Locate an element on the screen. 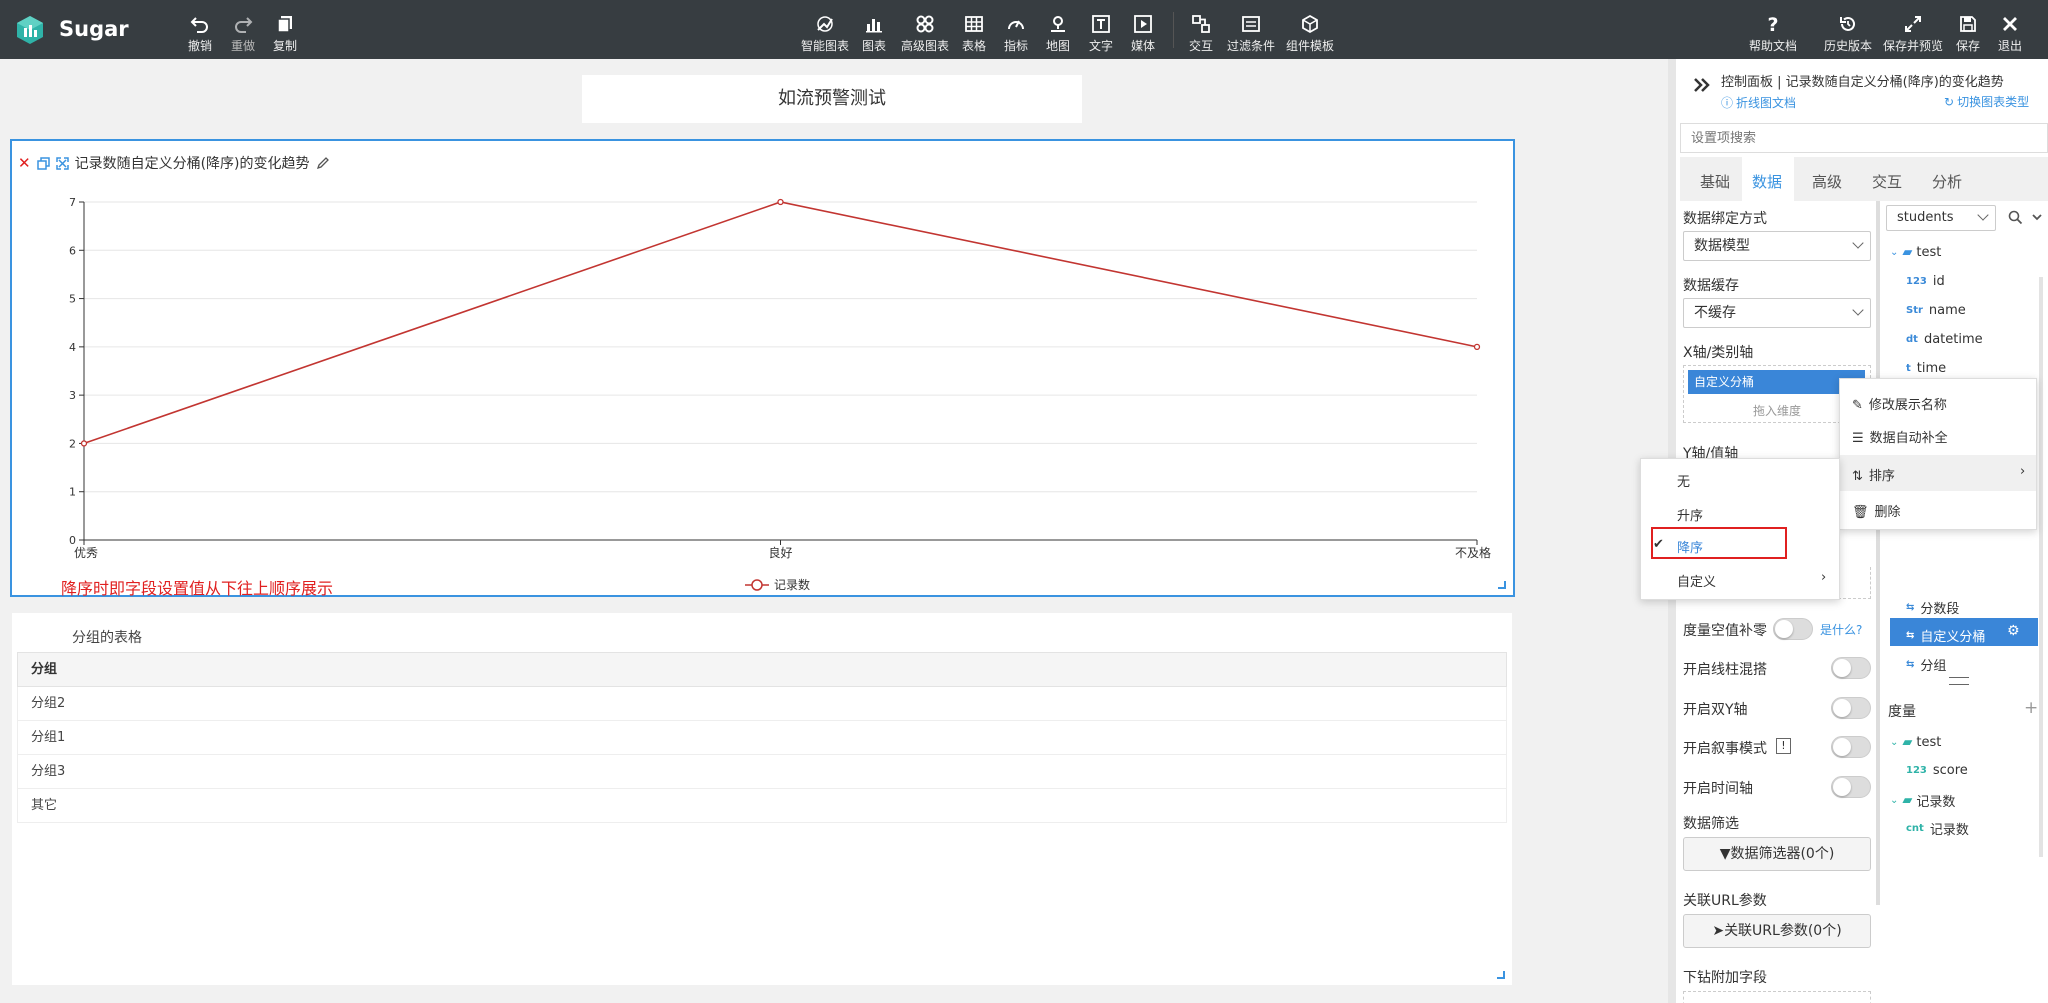 The image size is (2048, 1003). field-item: t time is located at coordinates (1926, 368).